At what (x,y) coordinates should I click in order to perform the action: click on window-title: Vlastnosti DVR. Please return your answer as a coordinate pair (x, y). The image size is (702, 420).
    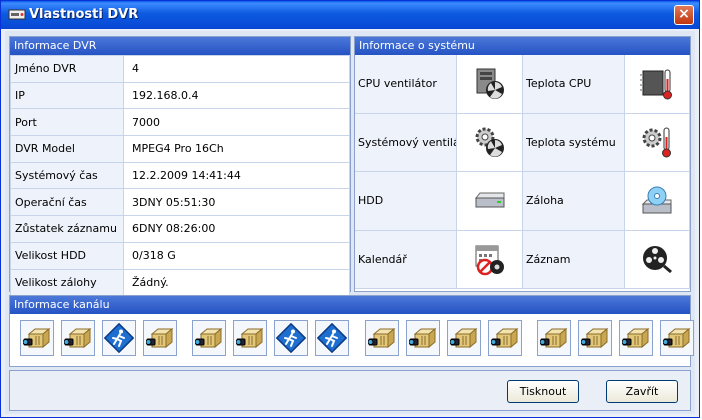
    Looking at the image, I should click on (84, 14).